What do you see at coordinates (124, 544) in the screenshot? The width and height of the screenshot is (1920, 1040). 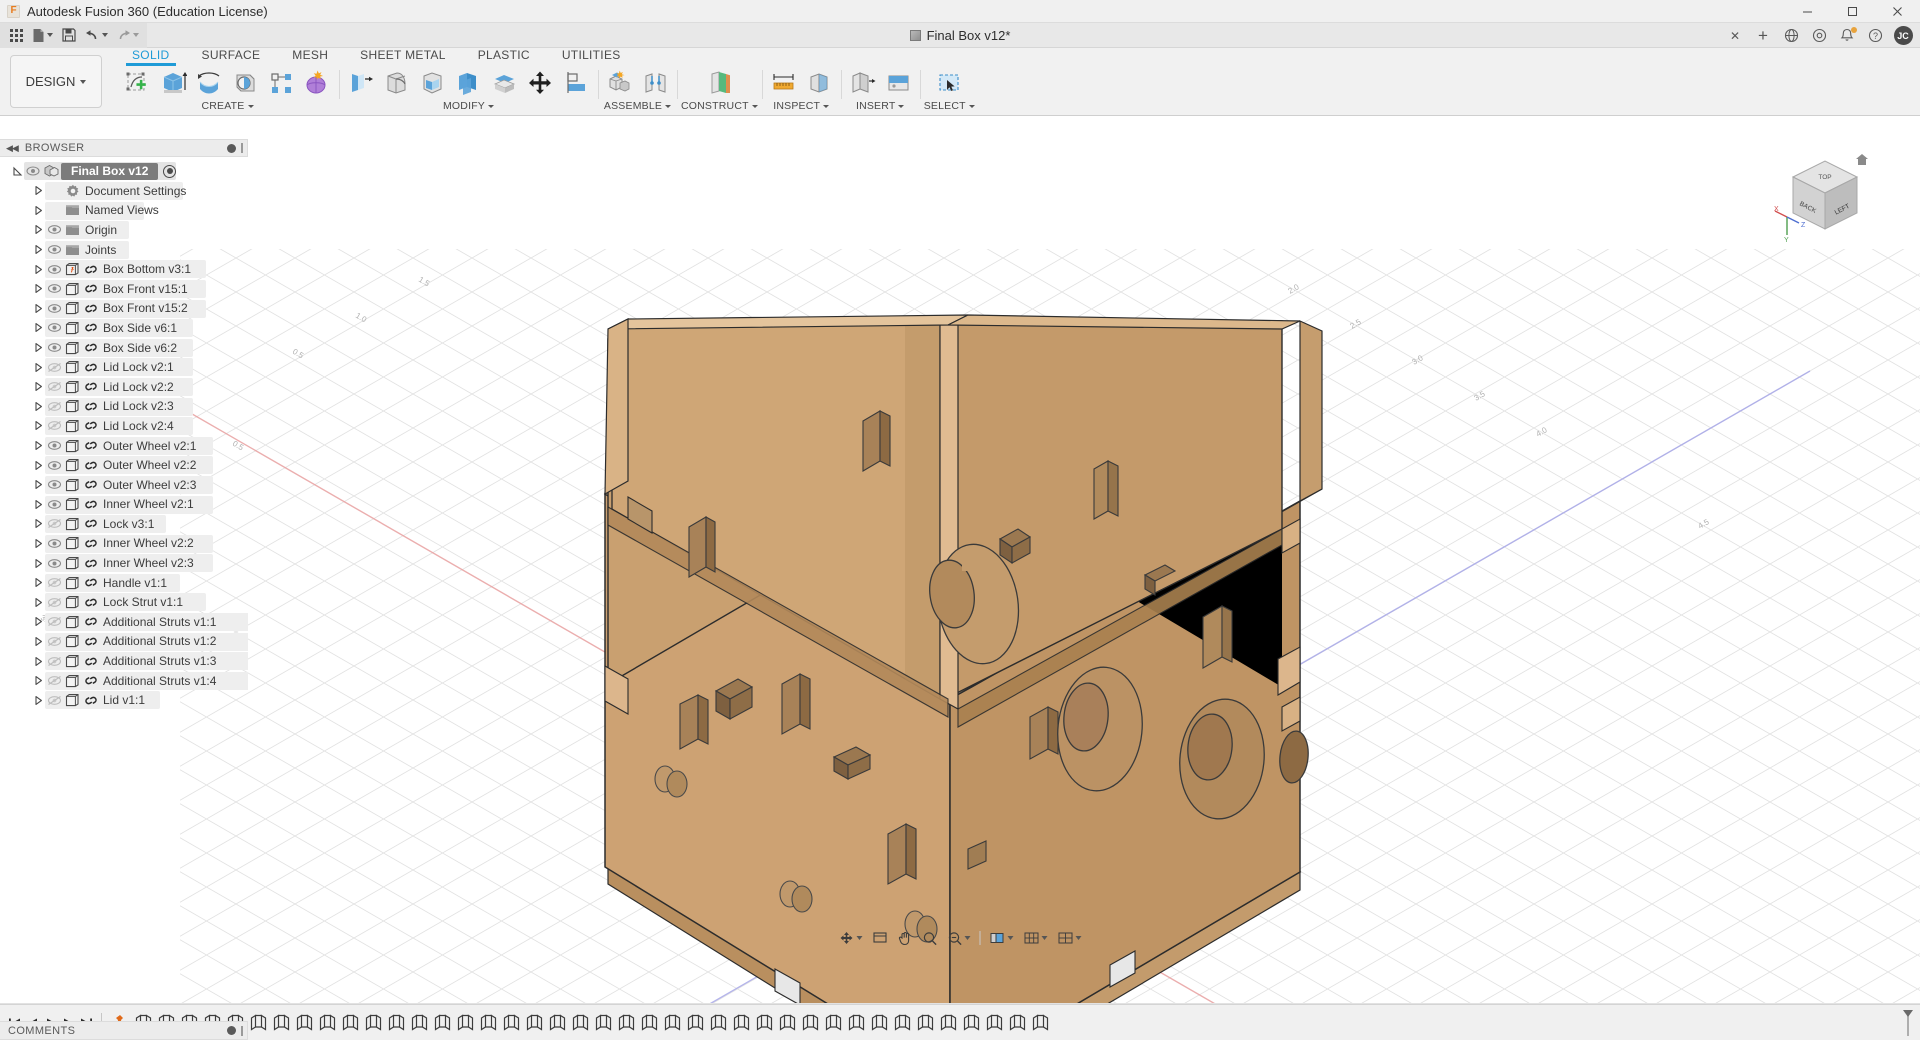 I see `tree-item-inner-wheel-v2-2: Inner Wheel v2:2` at bounding box center [124, 544].